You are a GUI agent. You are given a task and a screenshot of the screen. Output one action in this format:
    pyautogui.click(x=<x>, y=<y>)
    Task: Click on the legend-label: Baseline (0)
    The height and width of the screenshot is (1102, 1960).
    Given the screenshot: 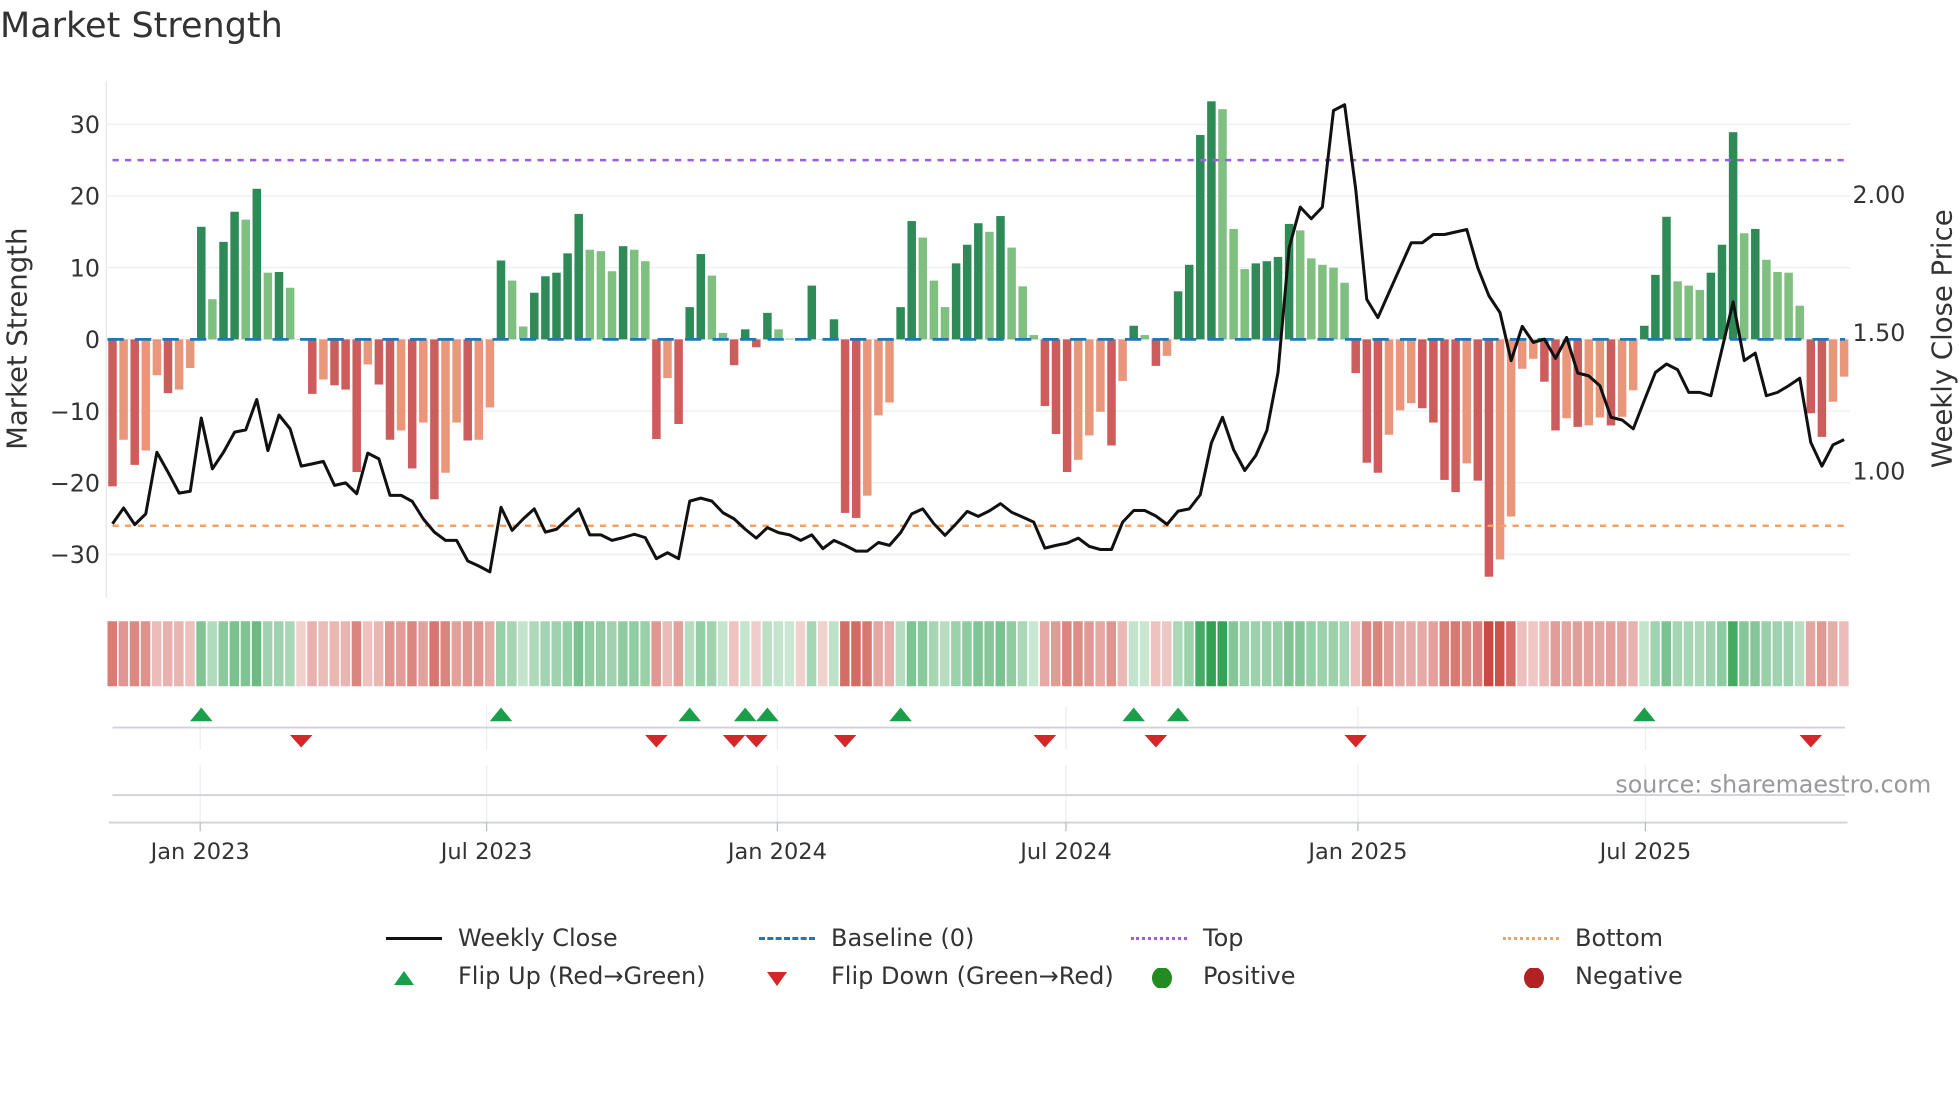 What is the action you would take?
    pyautogui.click(x=903, y=938)
    